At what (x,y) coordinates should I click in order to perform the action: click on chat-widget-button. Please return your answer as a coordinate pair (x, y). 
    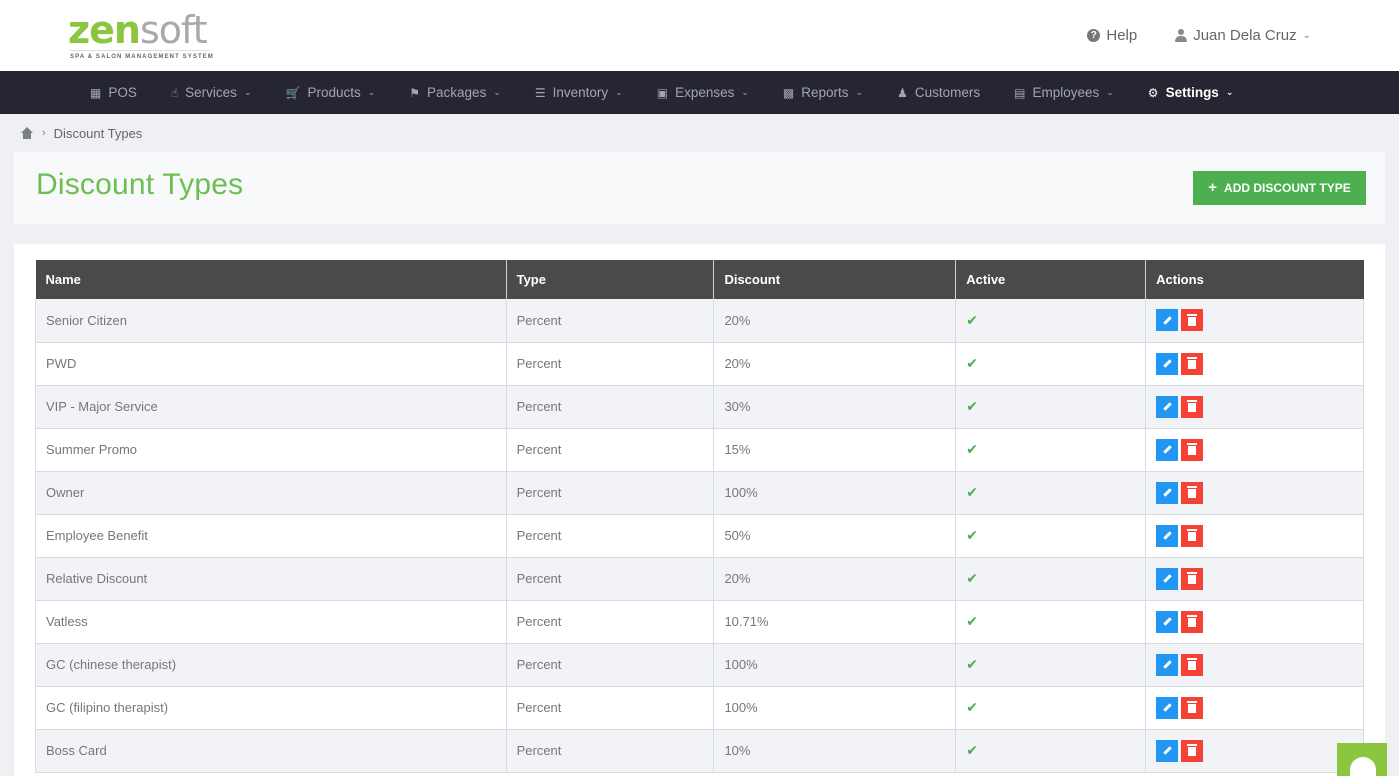
    Looking at the image, I should click on (1362, 759).